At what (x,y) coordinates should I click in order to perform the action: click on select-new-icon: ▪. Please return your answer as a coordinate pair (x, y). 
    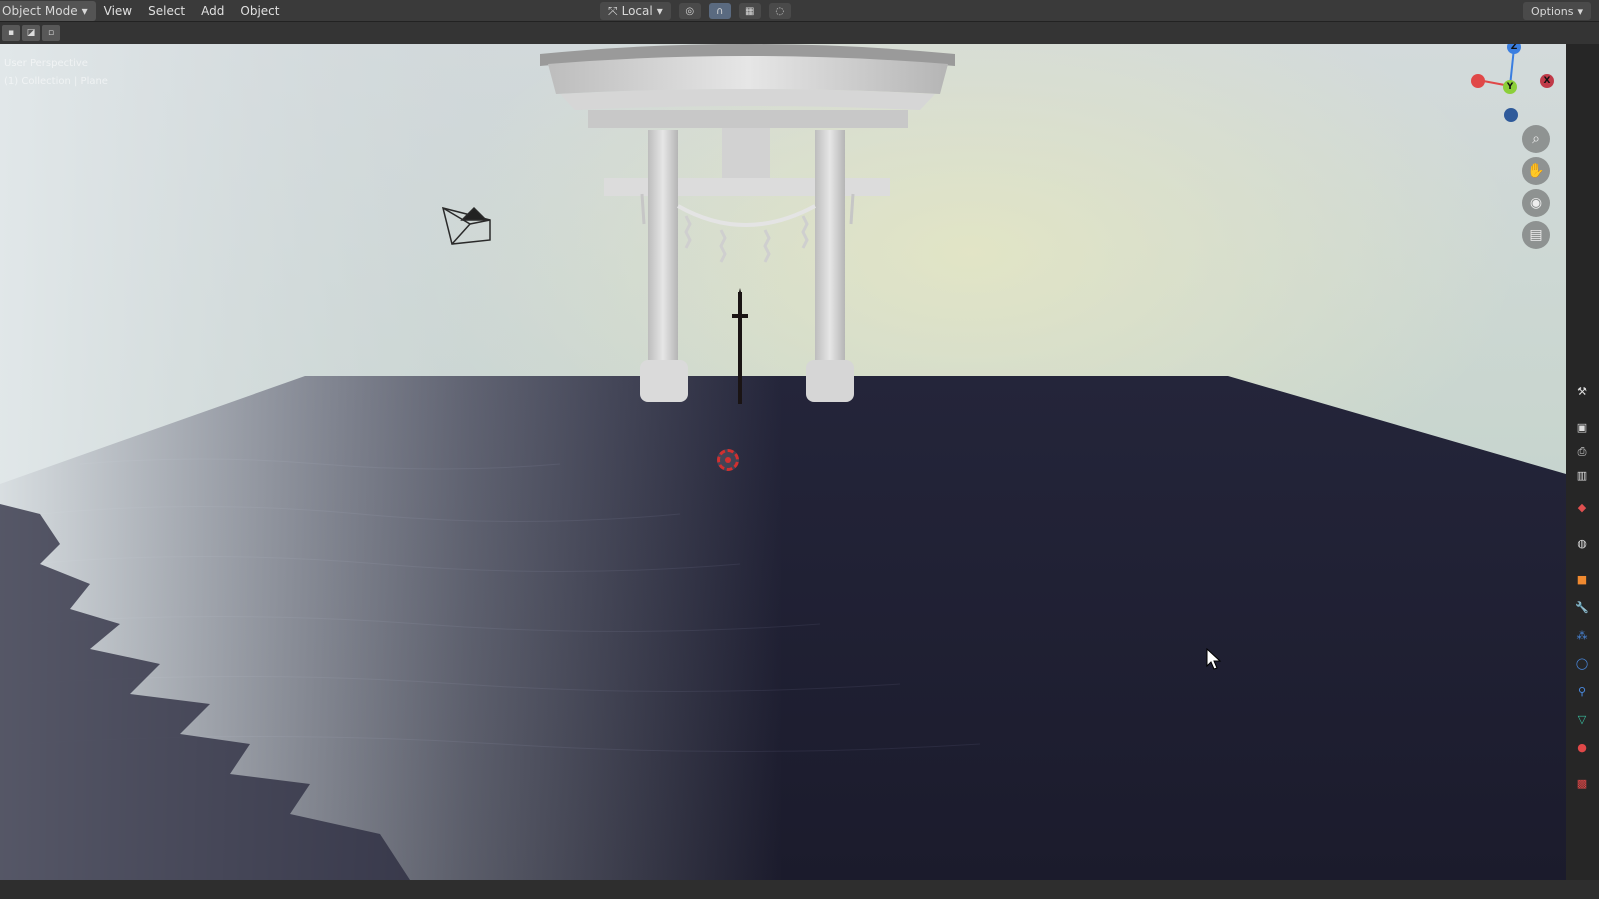
    Looking at the image, I should click on (11, 33).